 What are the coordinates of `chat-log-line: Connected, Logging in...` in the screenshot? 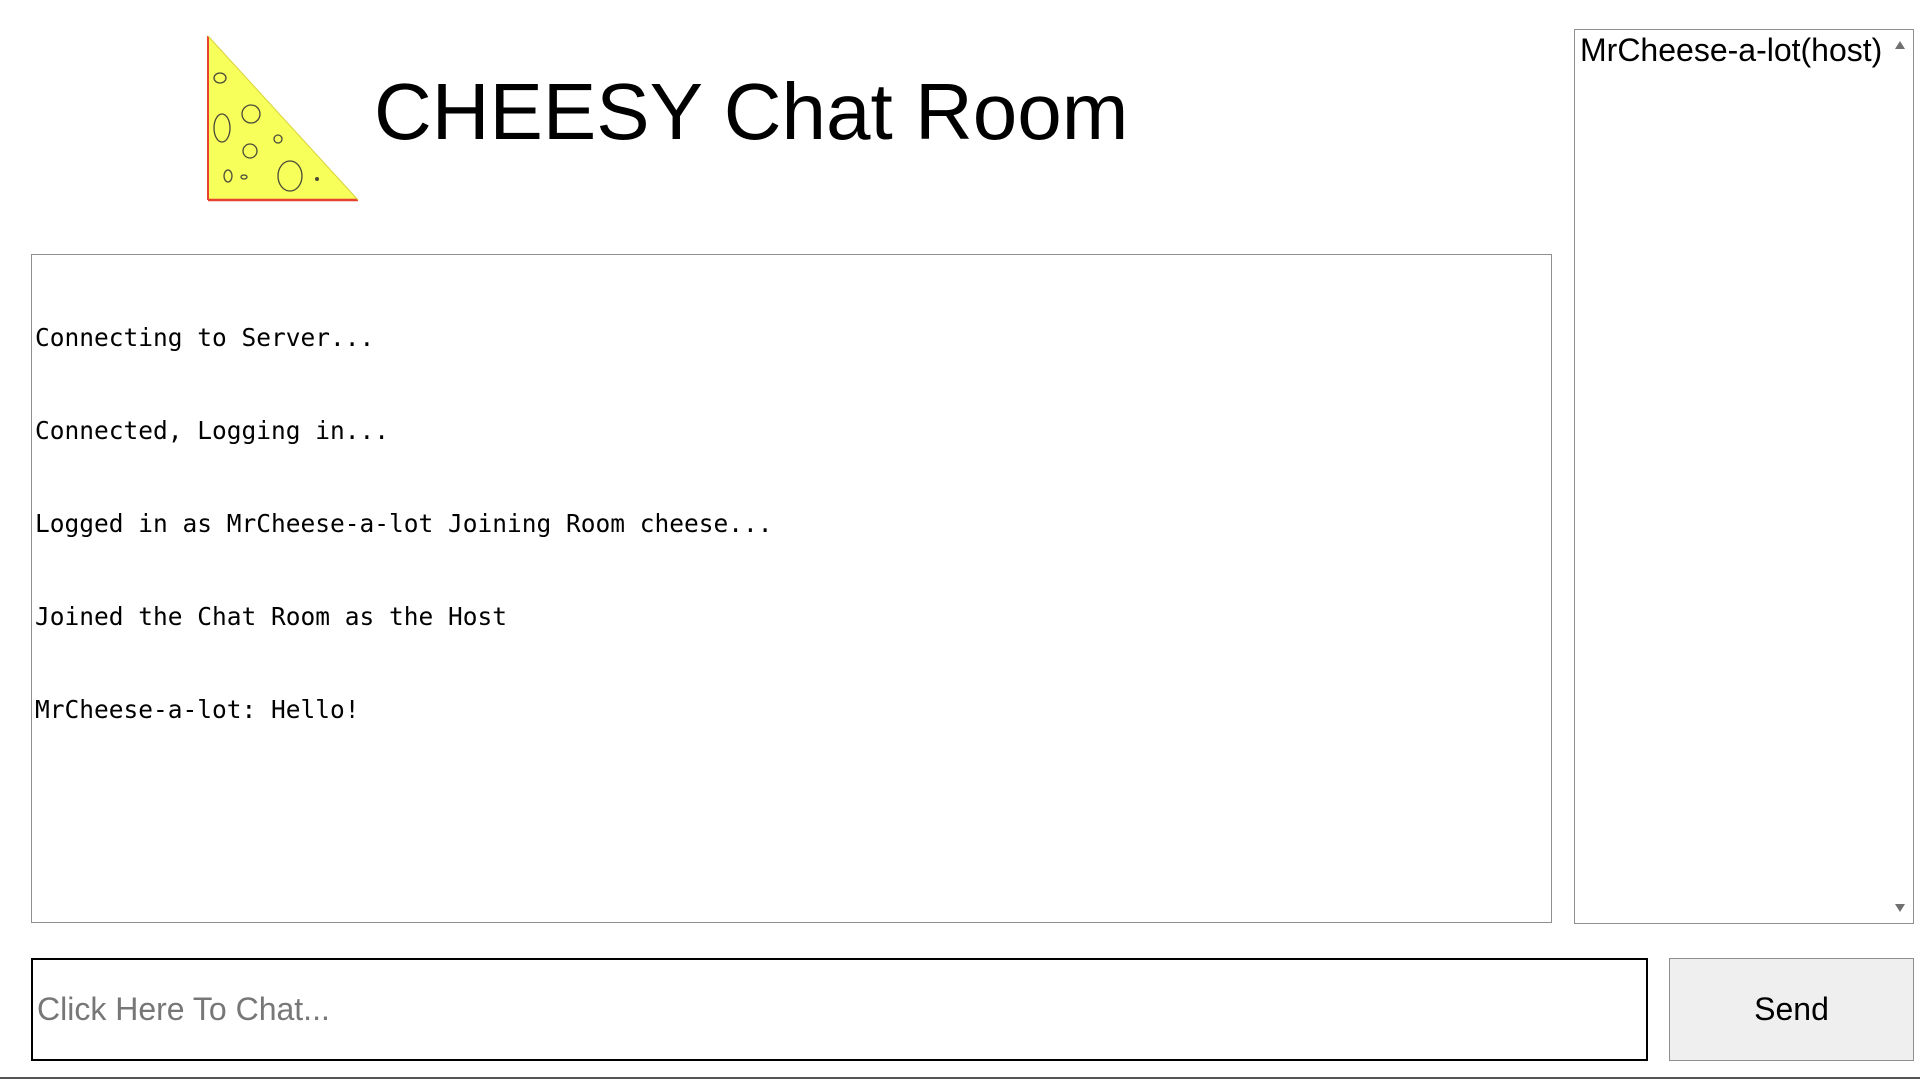 It's located at (212, 430).